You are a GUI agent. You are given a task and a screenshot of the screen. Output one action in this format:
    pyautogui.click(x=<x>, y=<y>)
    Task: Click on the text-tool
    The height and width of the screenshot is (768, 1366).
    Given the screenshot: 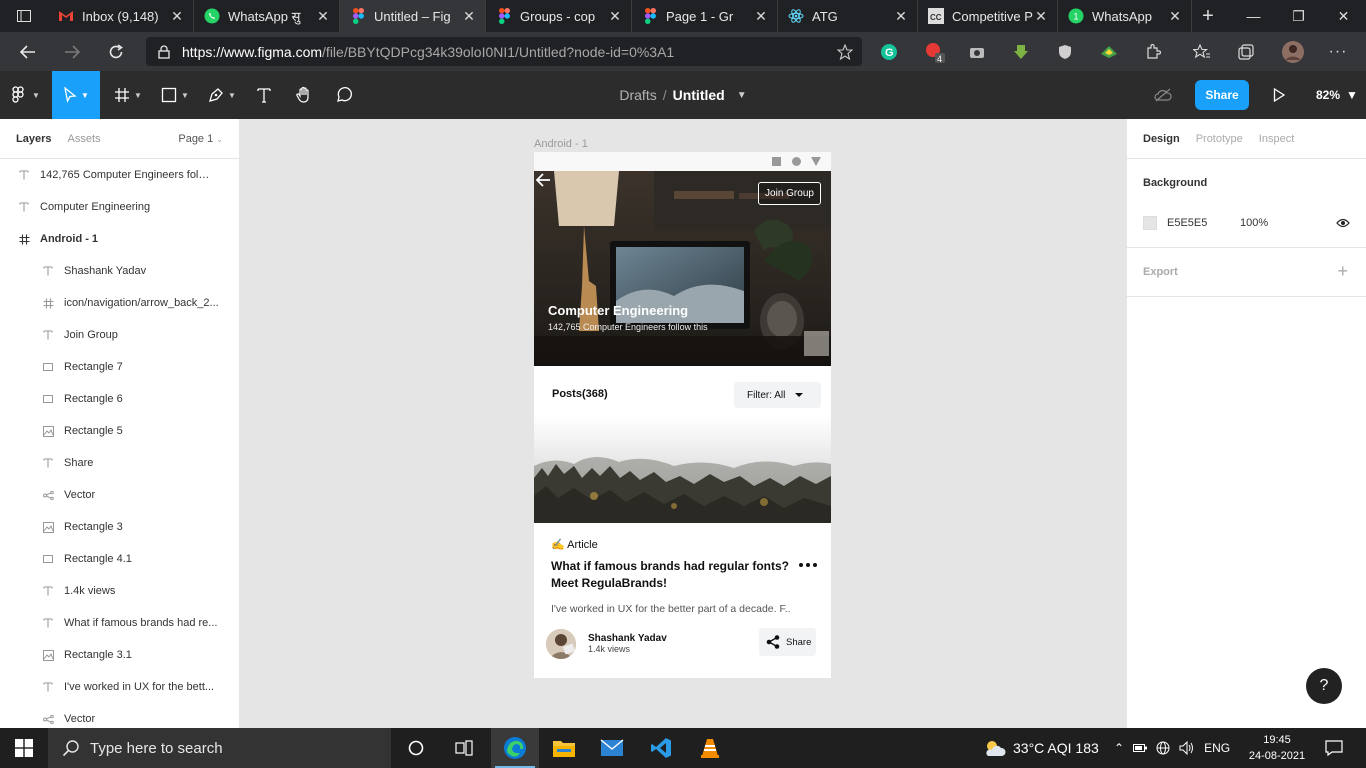 What is the action you would take?
    pyautogui.click(x=264, y=95)
    